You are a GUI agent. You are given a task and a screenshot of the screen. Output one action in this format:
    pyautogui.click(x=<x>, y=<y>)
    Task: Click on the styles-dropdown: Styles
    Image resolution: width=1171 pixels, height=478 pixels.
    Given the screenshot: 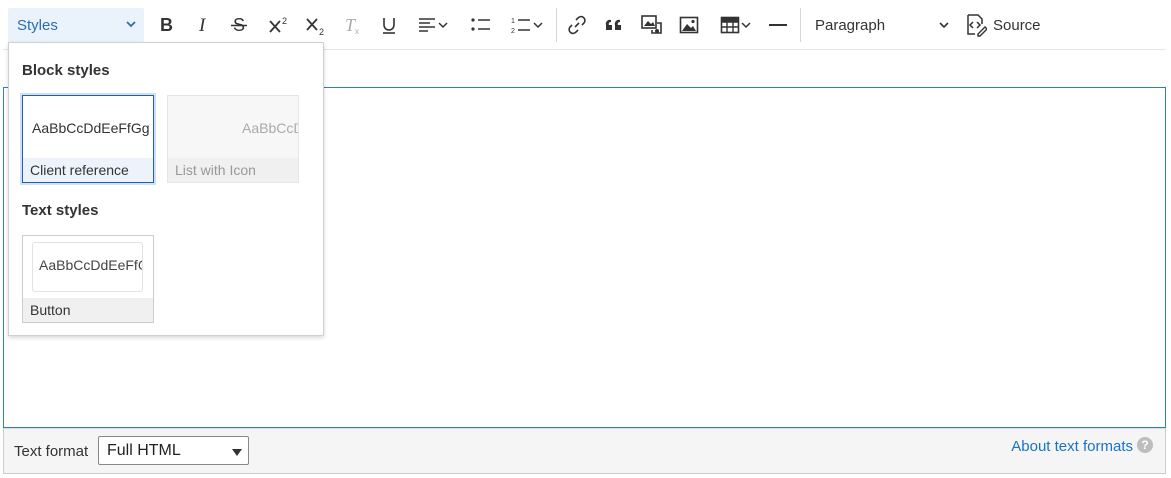 What is the action you would take?
    pyautogui.click(x=76, y=25)
    